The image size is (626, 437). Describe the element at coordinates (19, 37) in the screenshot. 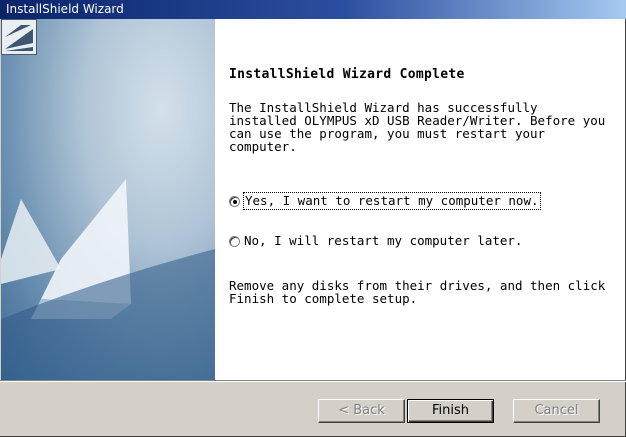

I see `installshield-logo-icon` at that location.